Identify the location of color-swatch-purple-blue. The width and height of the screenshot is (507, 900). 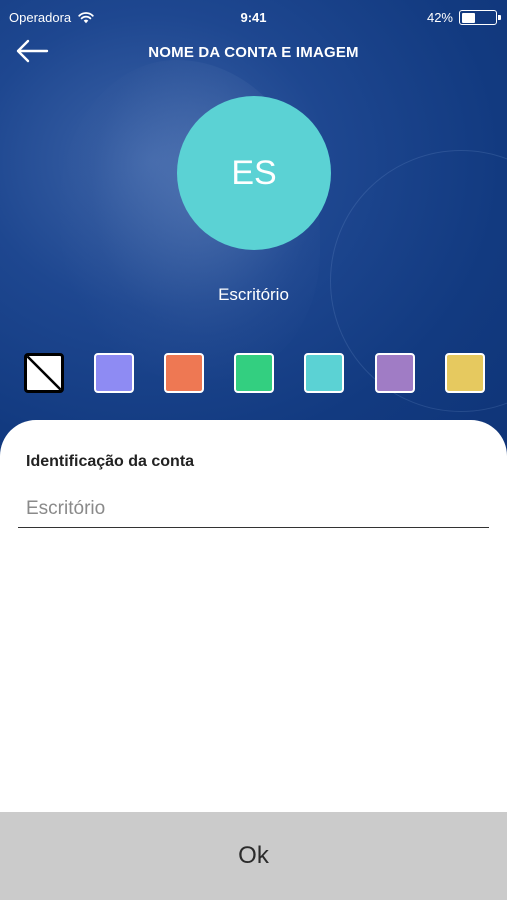
(114, 373).